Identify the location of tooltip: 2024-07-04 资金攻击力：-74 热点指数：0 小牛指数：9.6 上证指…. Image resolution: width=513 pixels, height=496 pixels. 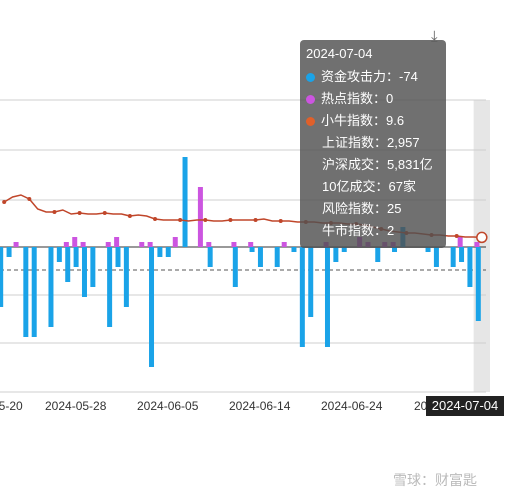
(373, 144).